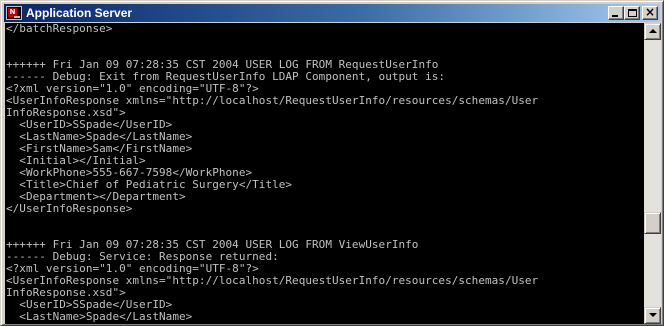  Describe the element at coordinates (79, 13) in the screenshot. I see `window-title: Application Server` at that location.